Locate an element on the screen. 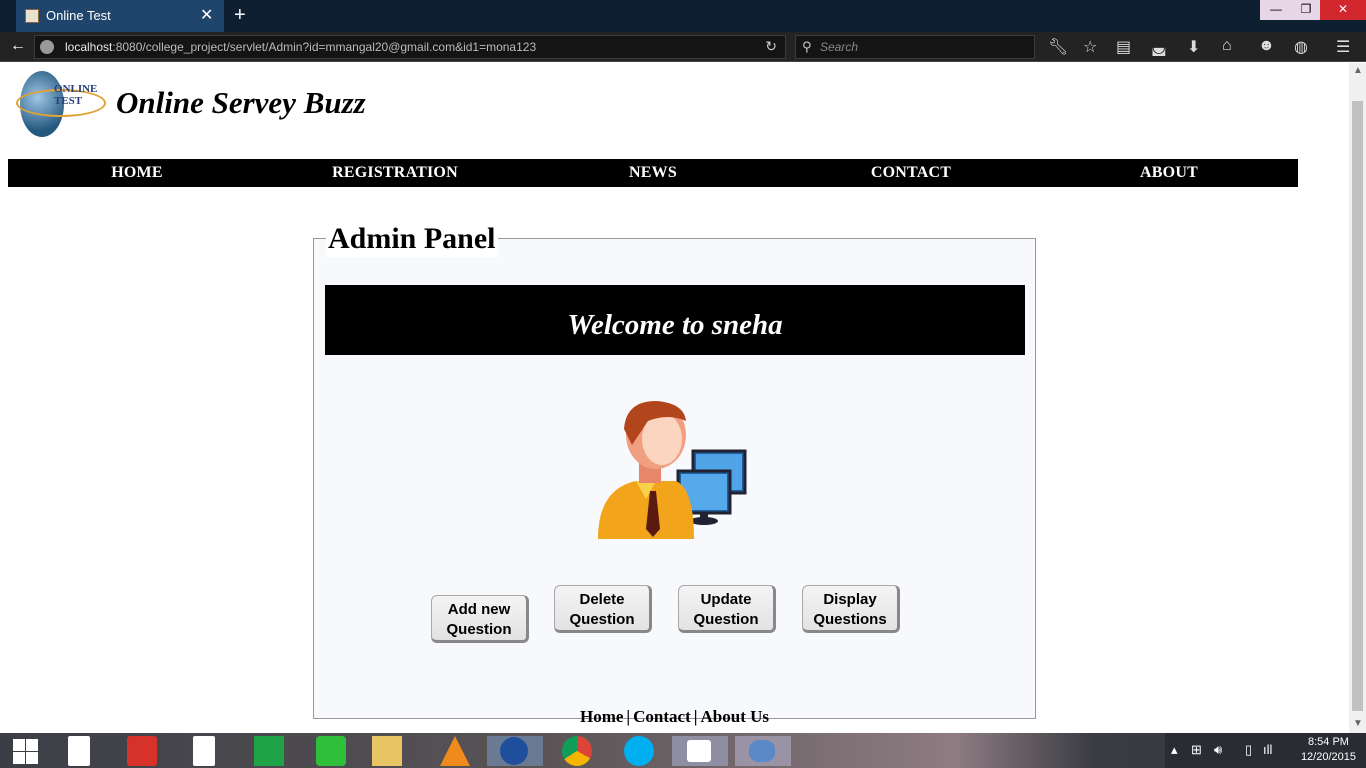 The image size is (1366, 768). hello-icon: ☻ is located at coordinates (1266, 46).